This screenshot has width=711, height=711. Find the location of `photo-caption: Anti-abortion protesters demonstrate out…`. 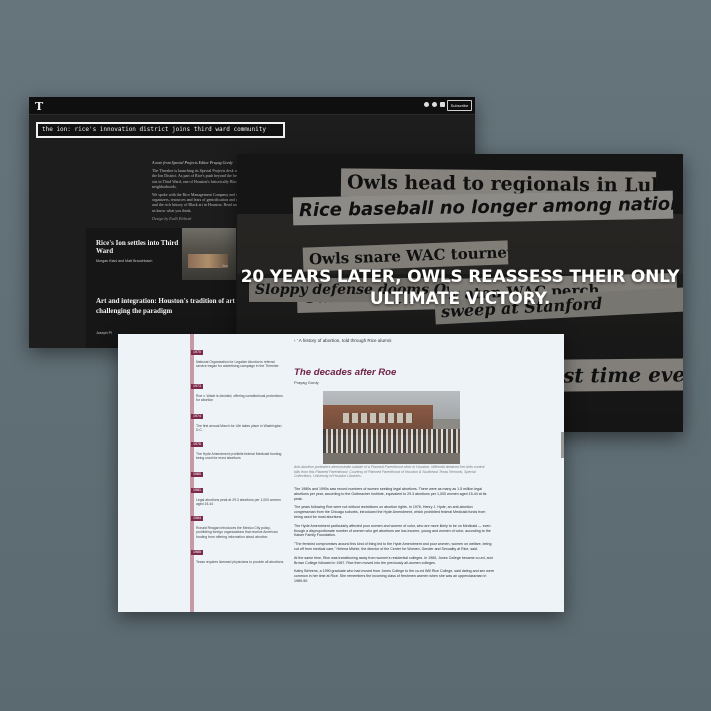

photo-caption: Anti-abortion protesters demonstrate out… is located at coordinates (389, 472).